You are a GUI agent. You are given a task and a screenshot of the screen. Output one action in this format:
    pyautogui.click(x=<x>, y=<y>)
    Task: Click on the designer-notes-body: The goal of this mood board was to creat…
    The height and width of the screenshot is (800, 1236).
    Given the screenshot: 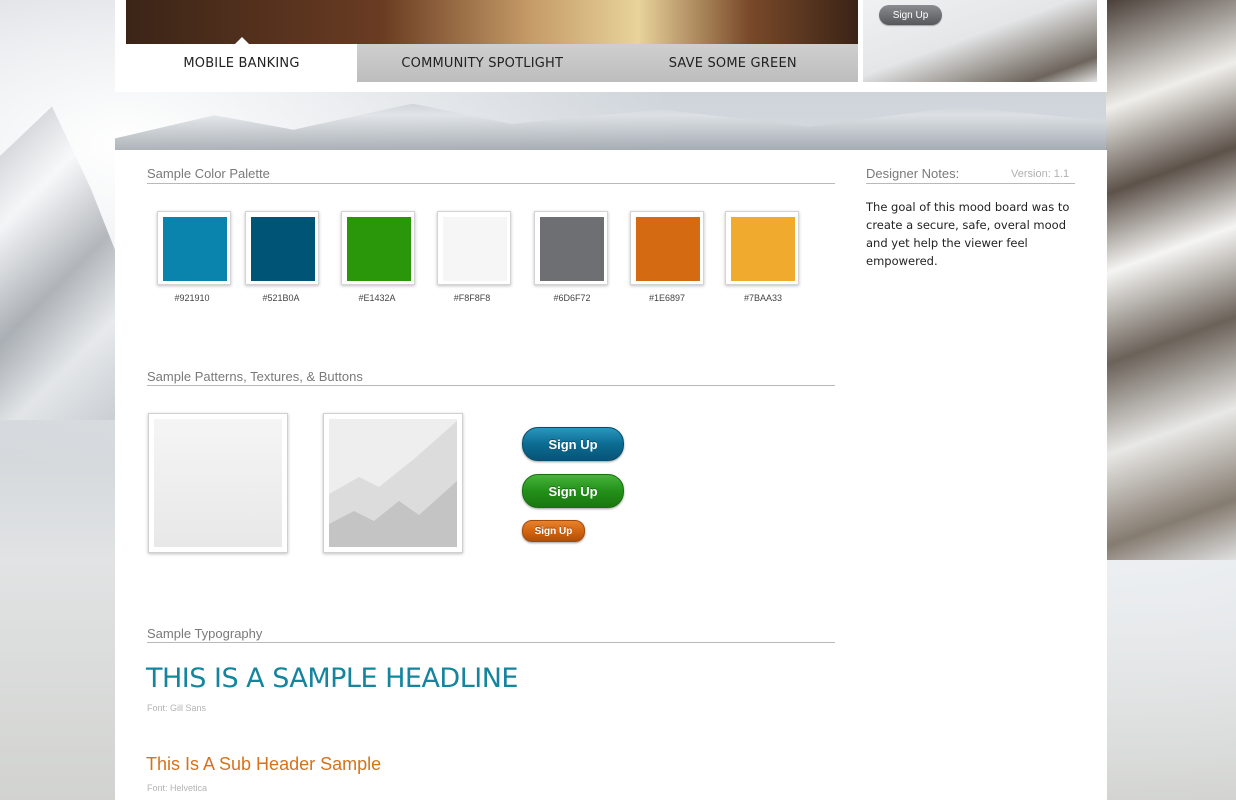 What is the action you would take?
    pyautogui.click(x=968, y=234)
    